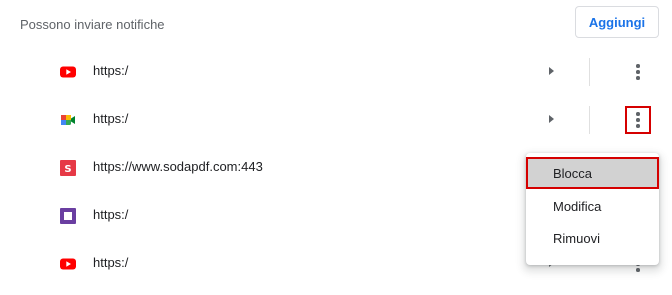  I want to click on site-url: https://www.sodapdf.com:443, so click(178, 166).